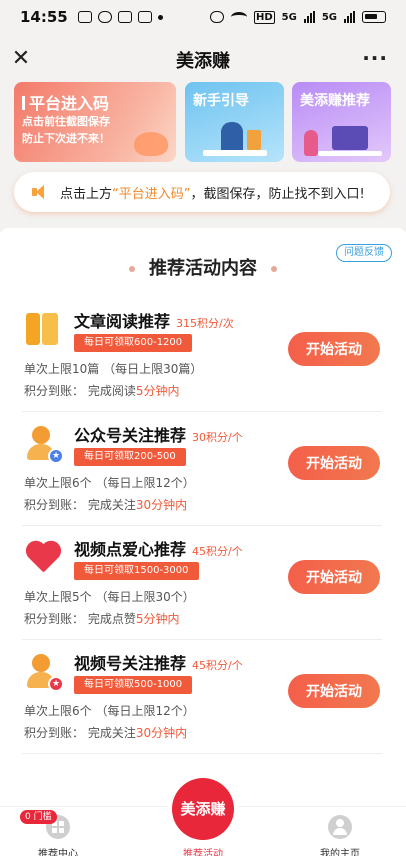  I want to click on banner-platform-code: 平台进入码 点击前往截图保存 防止下次进不来！, so click(95, 122).